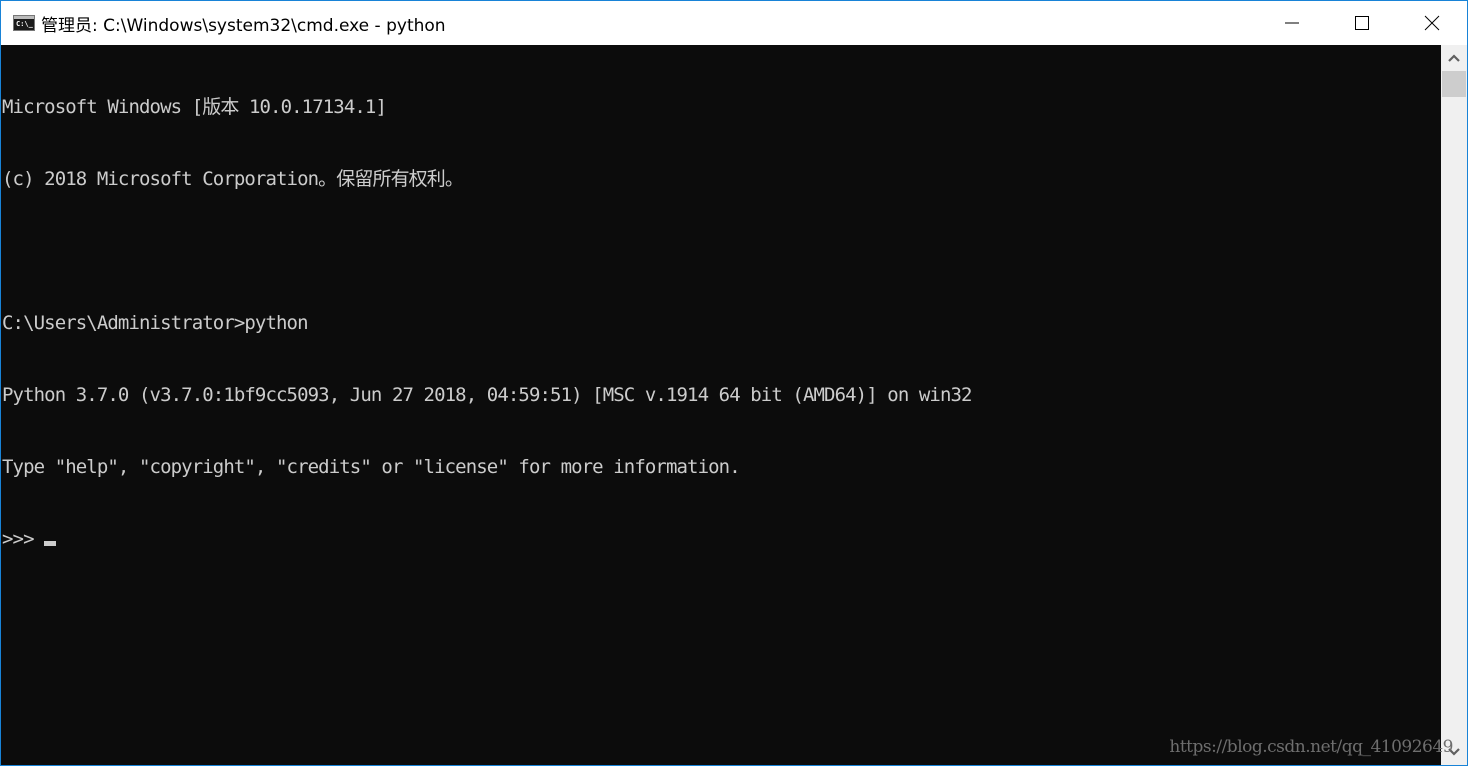 Image resolution: width=1468 pixels, height=766 pixels. I want to click on maximize-button, so click(1362, 23).